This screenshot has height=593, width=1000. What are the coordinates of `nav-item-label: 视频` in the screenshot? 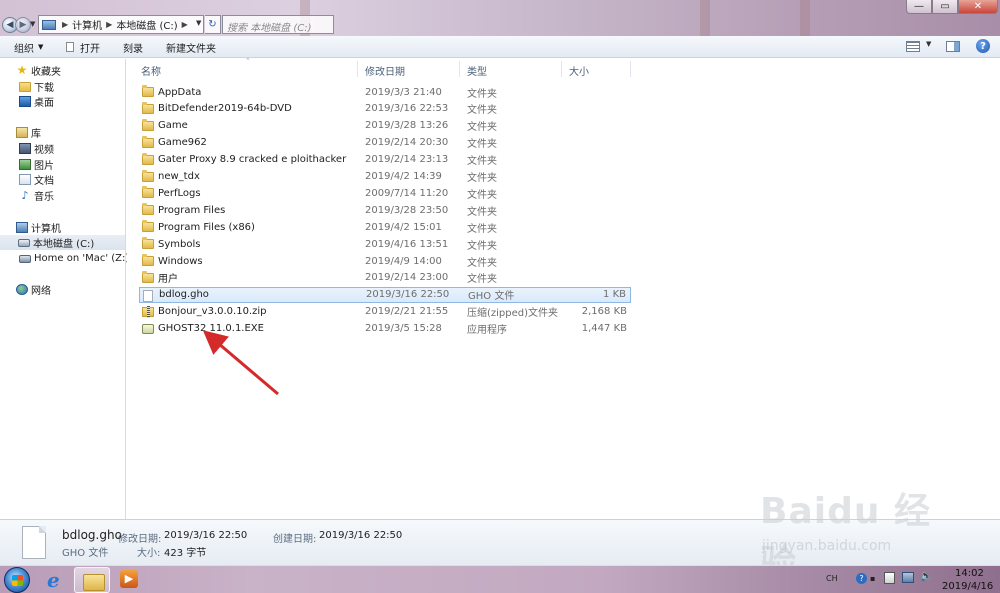 It's located at (44, 150).